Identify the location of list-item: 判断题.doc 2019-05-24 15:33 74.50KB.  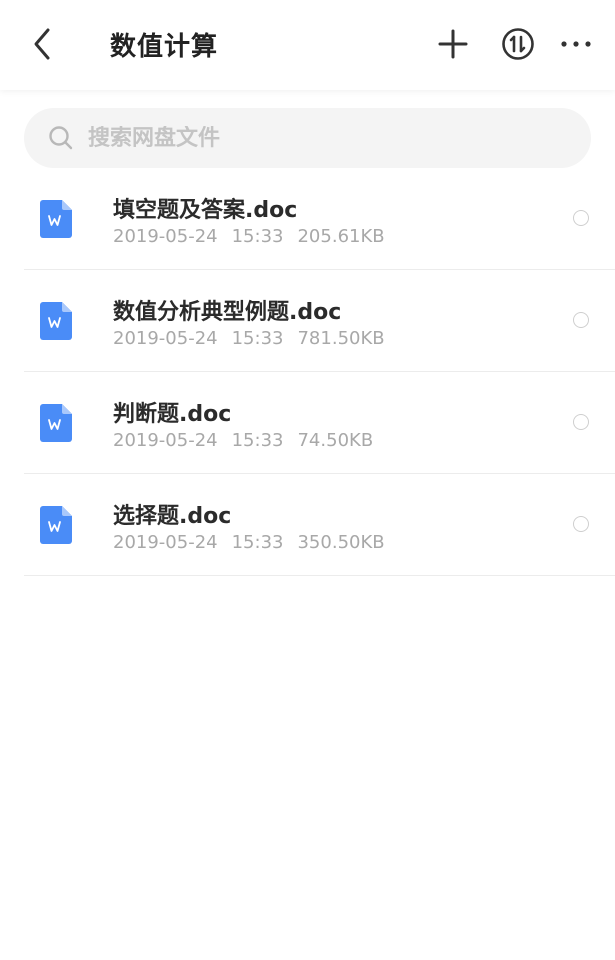
(319, 423).